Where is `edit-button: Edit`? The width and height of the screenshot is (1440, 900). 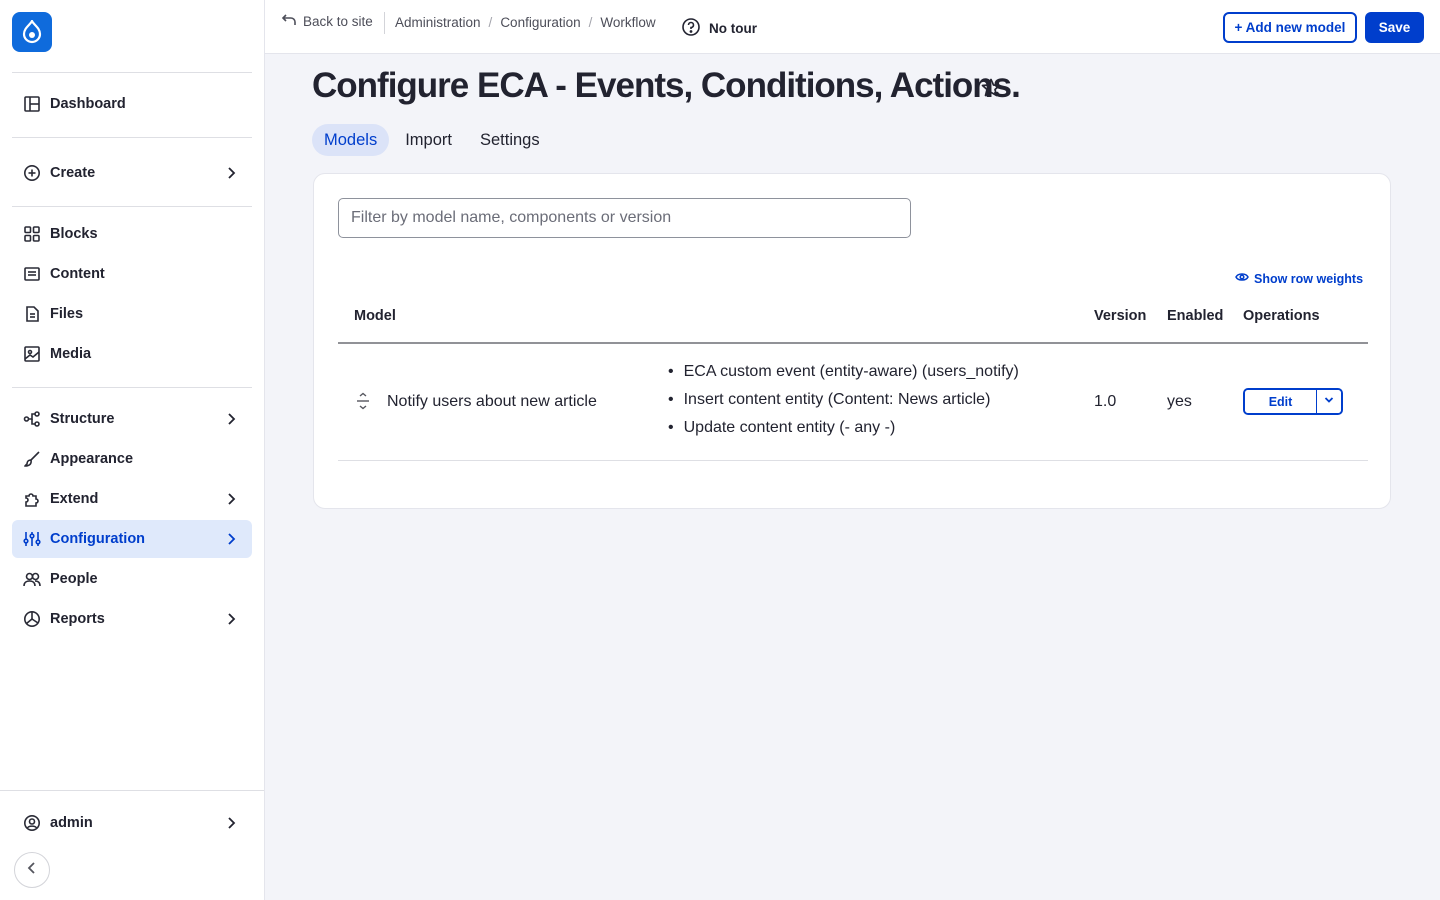 edit-button: Edit is located at coordinates (1281, 401).